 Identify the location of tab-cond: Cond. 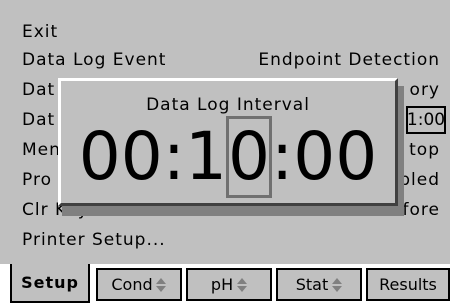
(139, 284).